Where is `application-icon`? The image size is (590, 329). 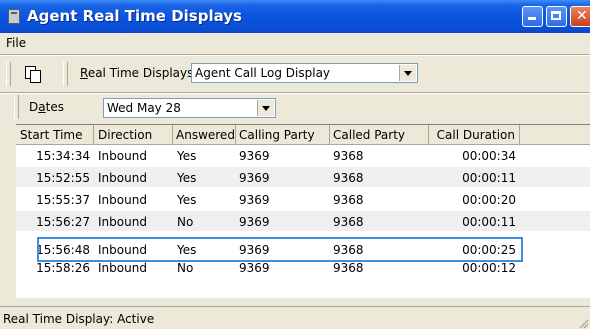
application-icon is located at coordinates (14, 16).